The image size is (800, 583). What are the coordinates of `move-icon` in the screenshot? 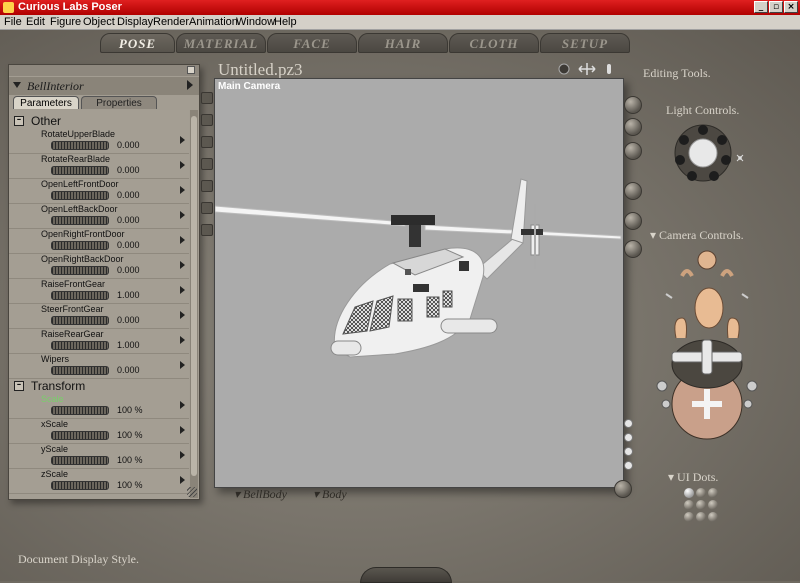 It's located at (587, 69).